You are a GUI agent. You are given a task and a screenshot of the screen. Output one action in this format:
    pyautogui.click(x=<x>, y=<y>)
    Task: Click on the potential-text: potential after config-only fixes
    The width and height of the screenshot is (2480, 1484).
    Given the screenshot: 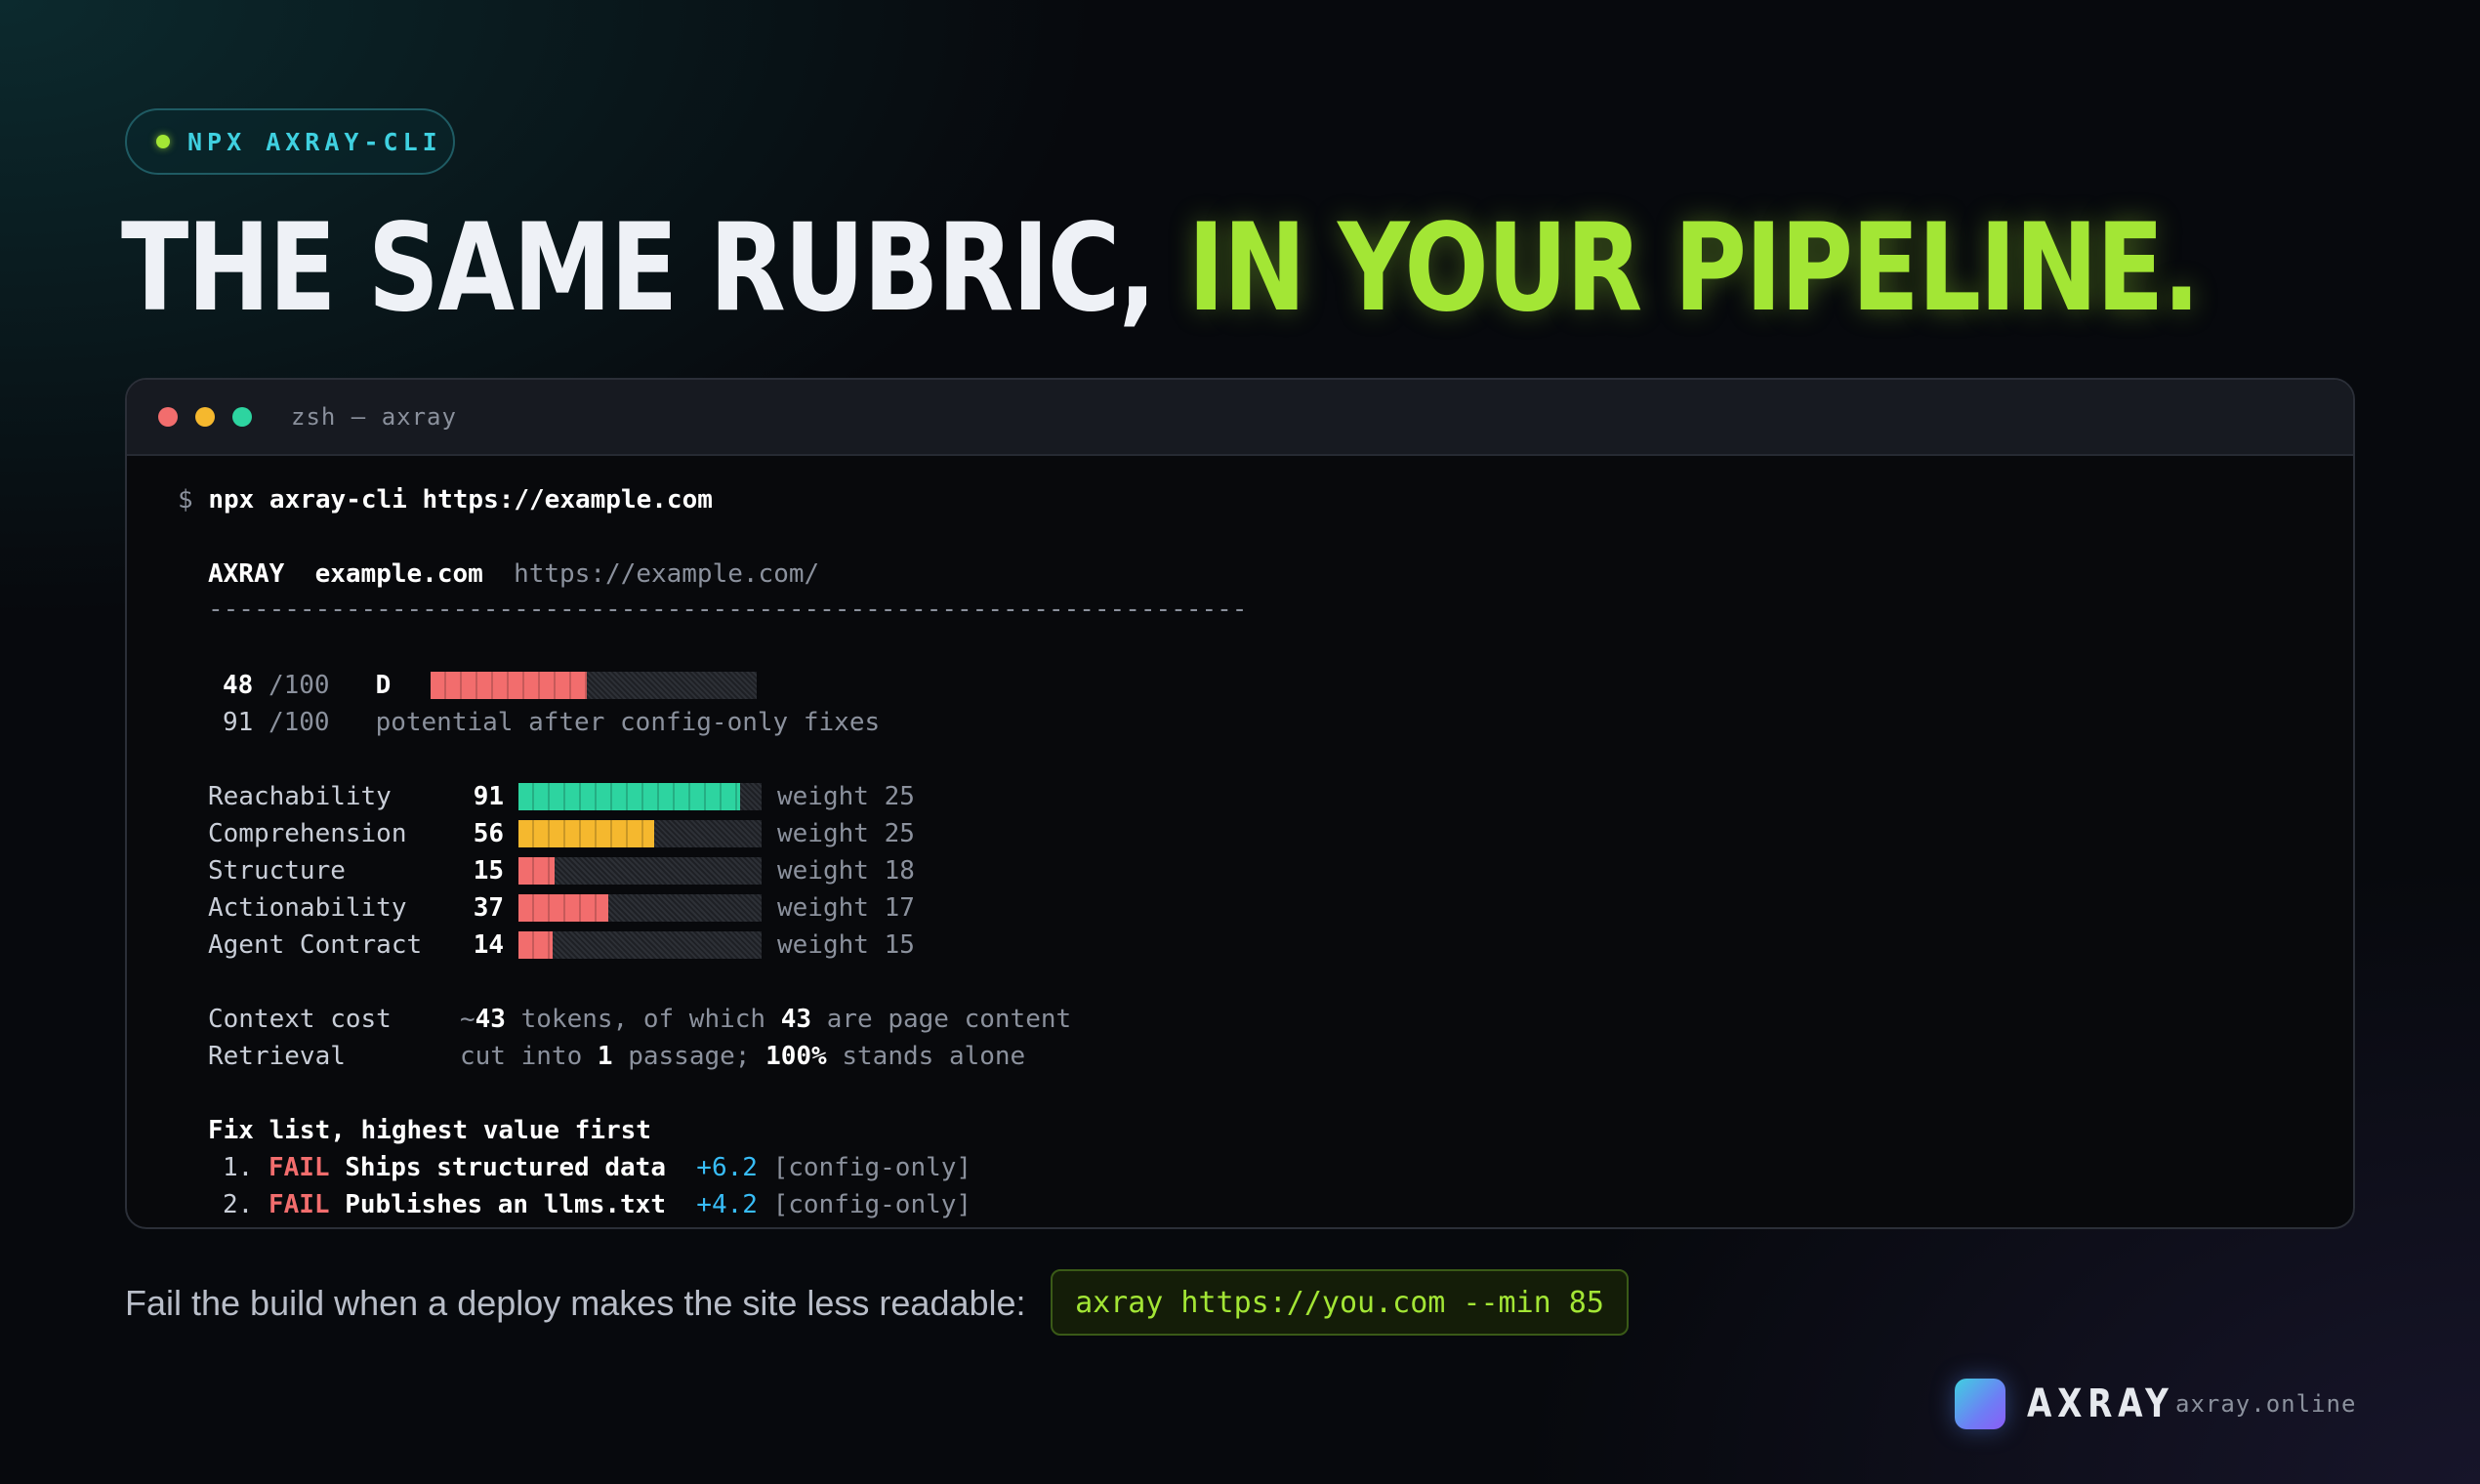 What is the action you would take?
    pyautogui.click(x=628, y=723)
    